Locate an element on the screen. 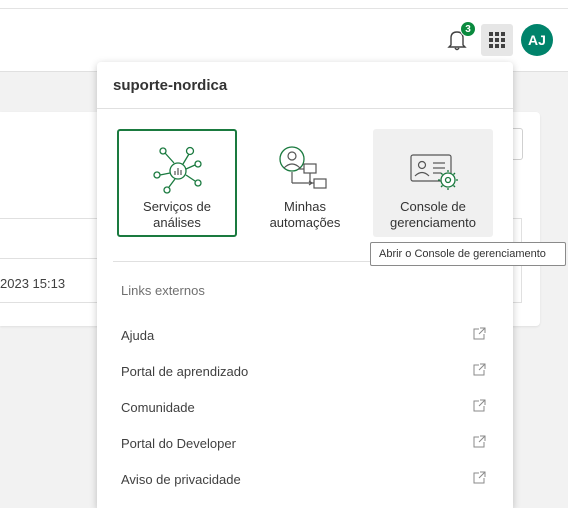 The image size is (568, 508). user-avatar: AJ is located at coordinates (537, 40).